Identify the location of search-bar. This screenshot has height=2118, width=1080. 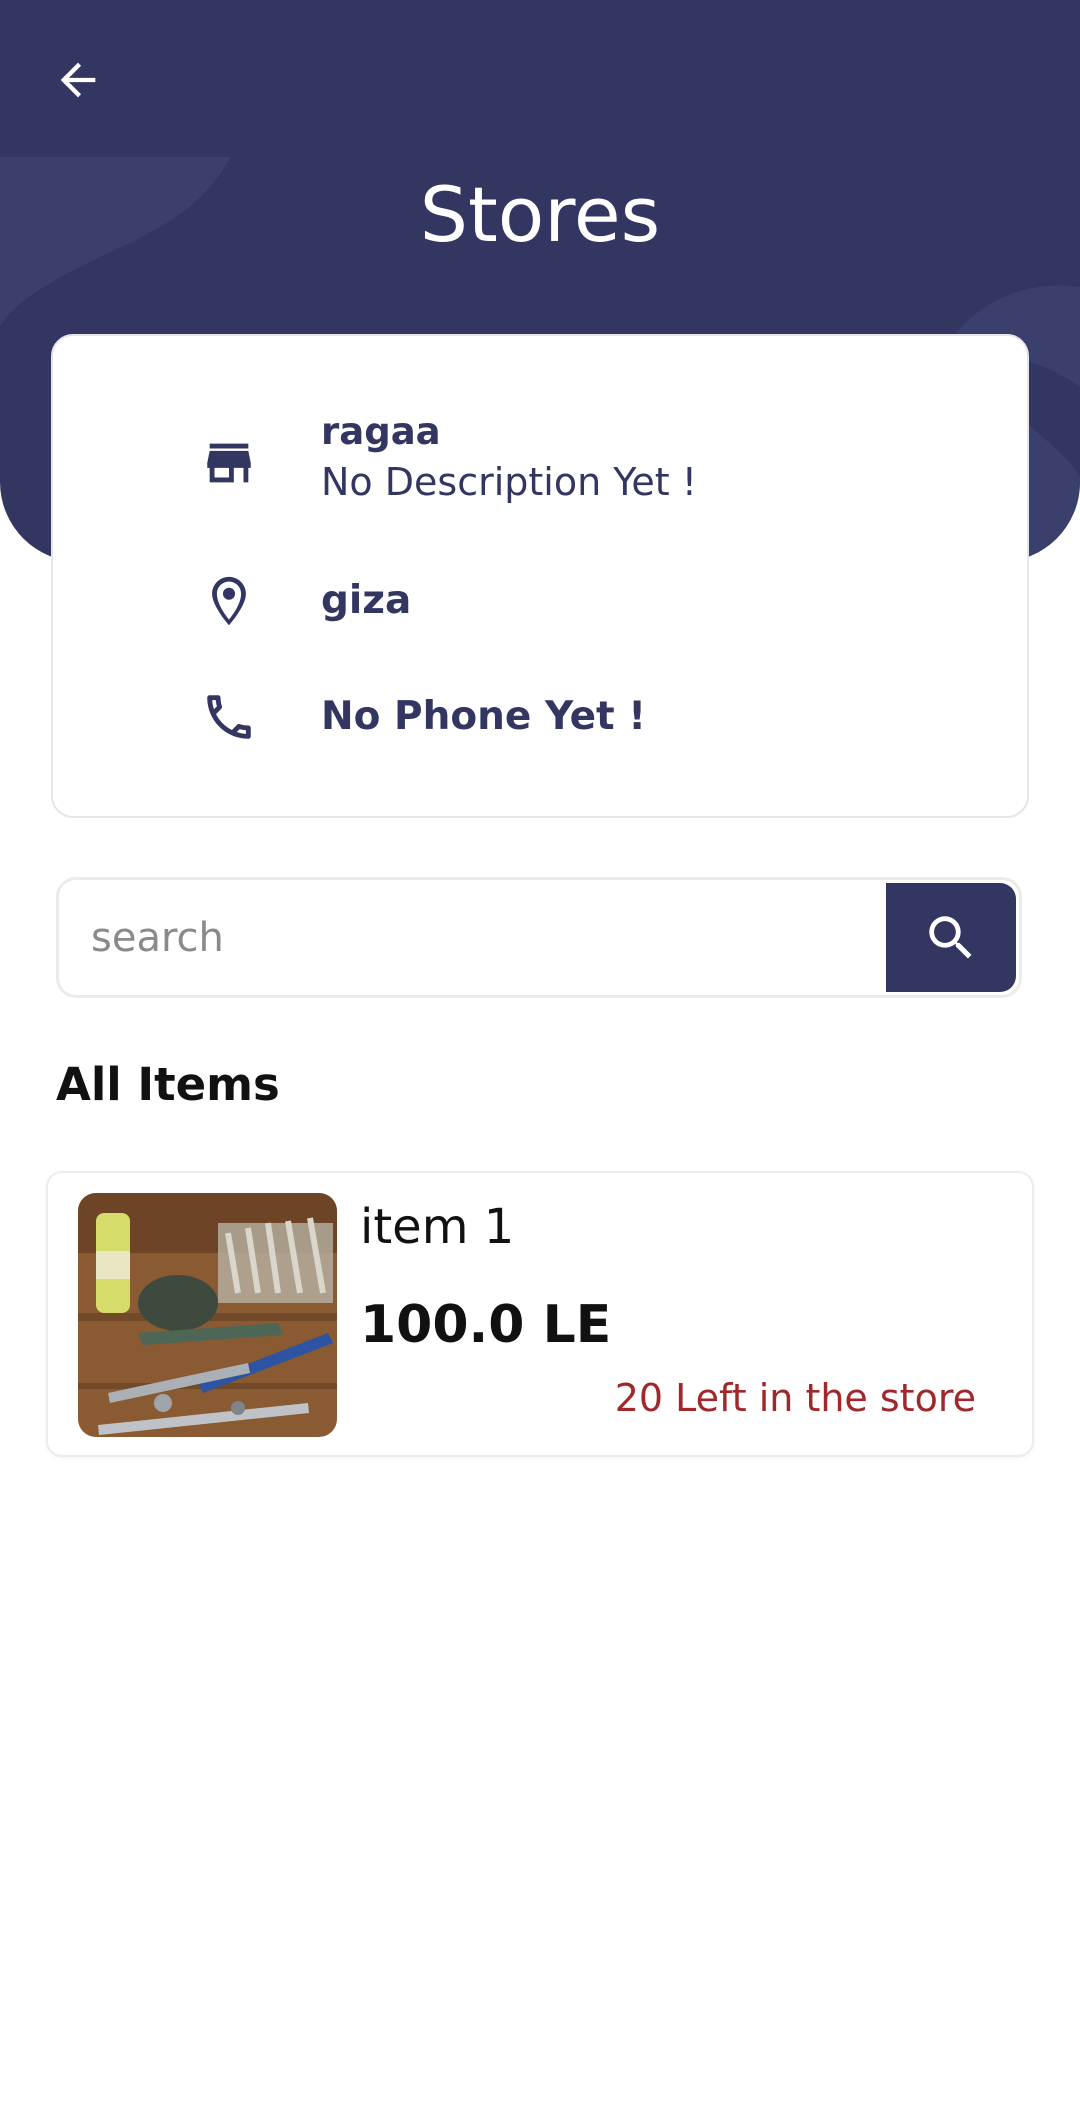
(539, 937).